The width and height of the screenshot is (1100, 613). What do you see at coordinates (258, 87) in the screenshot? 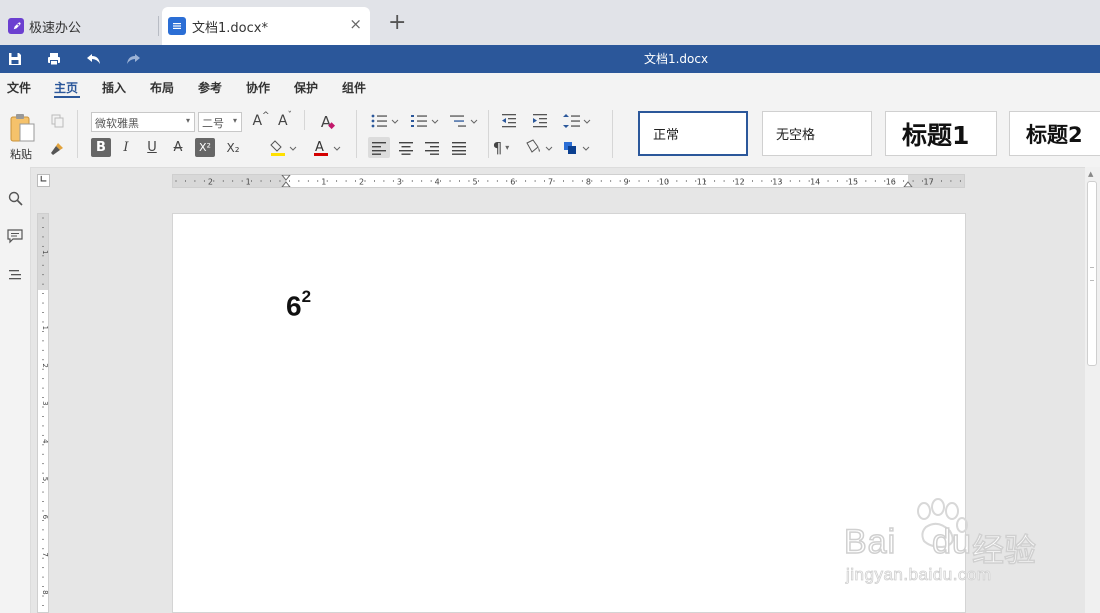
I see `menu-collaborate: 协作` at bounding box center [258, 87].